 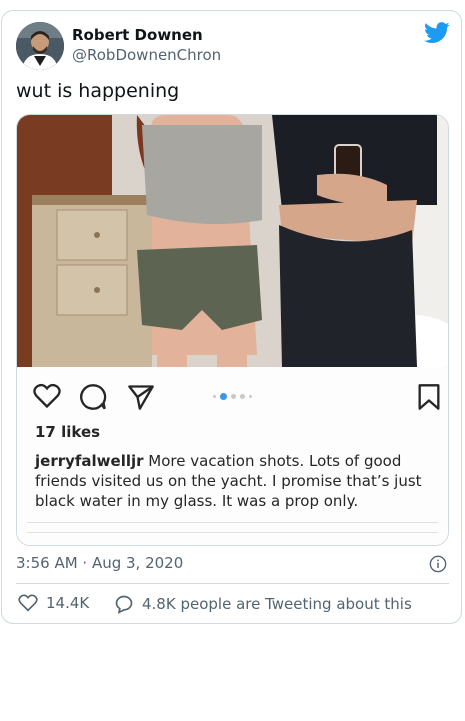 What do you see at coordinates (232, 396) in the screenshot?
I see `carousel-dots` at bounding box center [232, 396].